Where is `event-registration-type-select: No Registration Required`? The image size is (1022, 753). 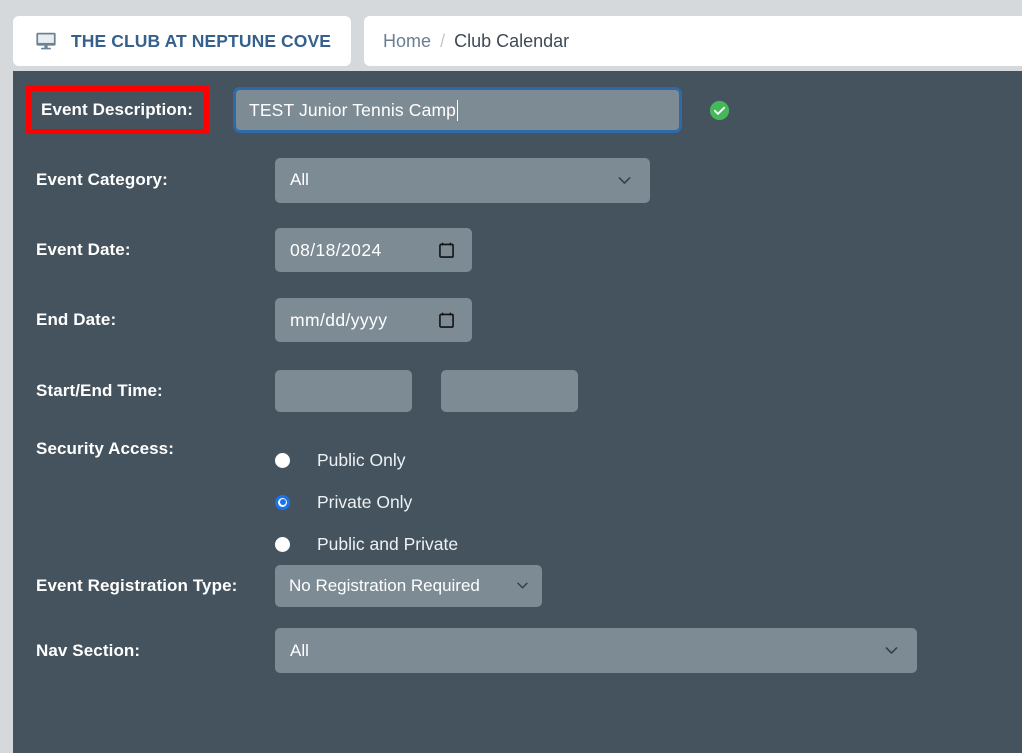
event-registration-type-select: No Registration Required is located at coordinates (408, 585).